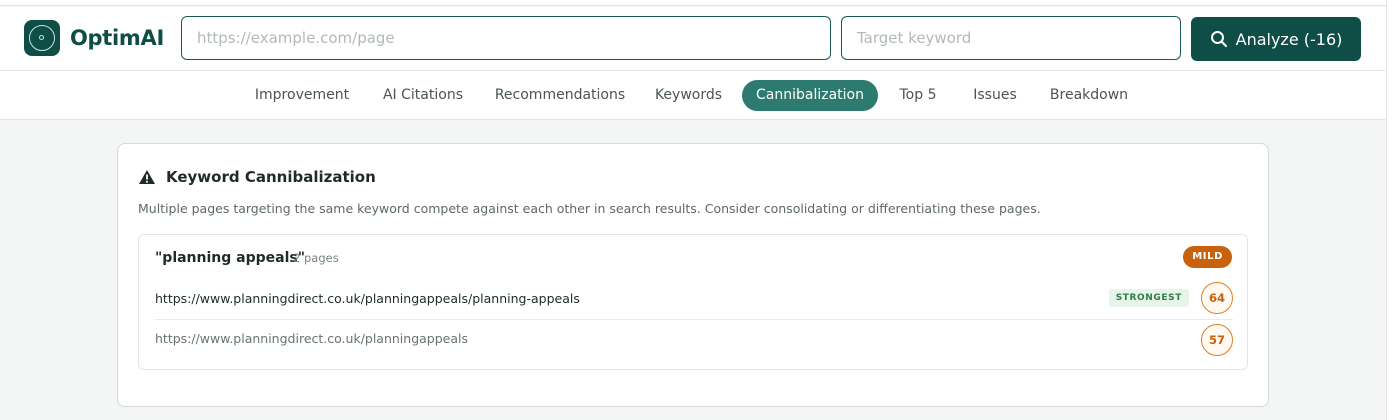 Image resolution: width=1400 pixels, height=420 pixels. Describe the element at coordinates (271, 177) in the screenshot. I see `card-title: Keyword Cannibalization` at that location.